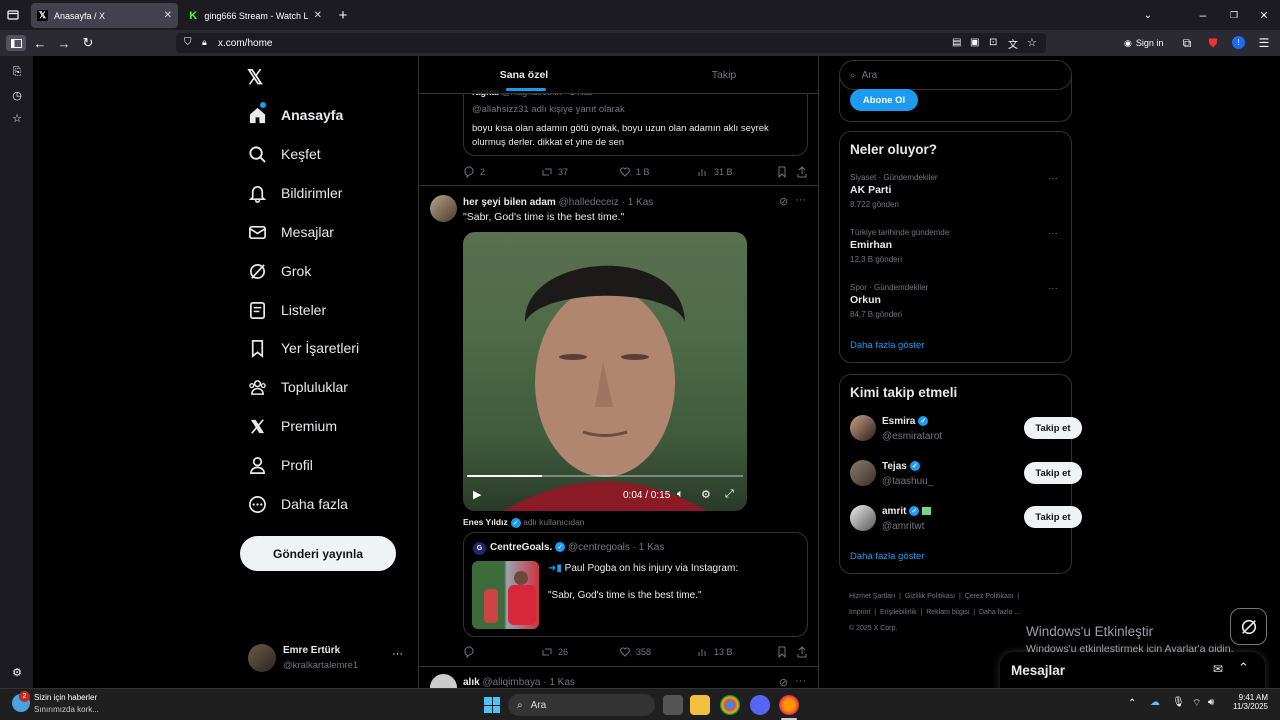  What do you see at coordinates (325, 659) in the screenshot?
I see `account-switcher: Emre Ertürk @kralkartalemre1 ···` at bounding box center [325, 659].